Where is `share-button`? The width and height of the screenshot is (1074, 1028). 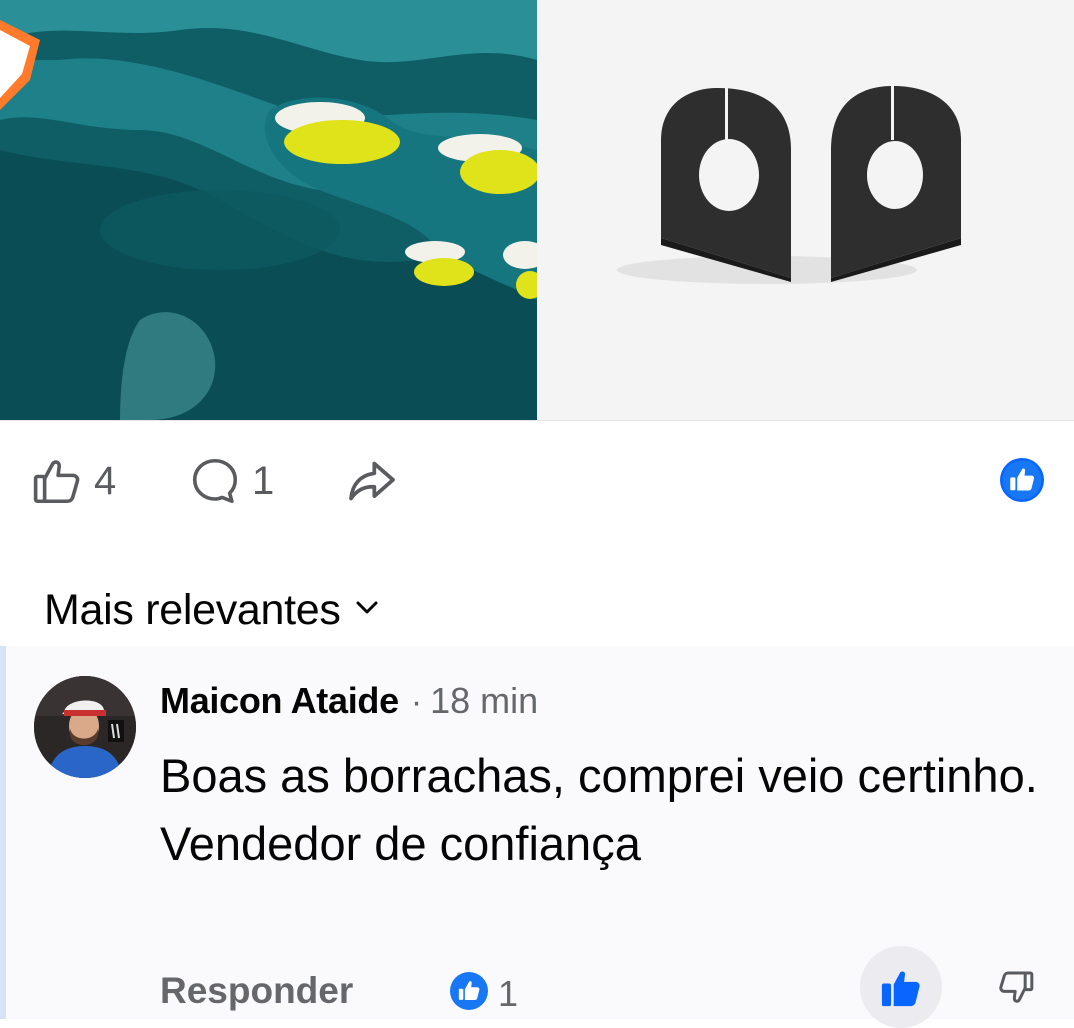 share-button is located at coordinates (372, 481).